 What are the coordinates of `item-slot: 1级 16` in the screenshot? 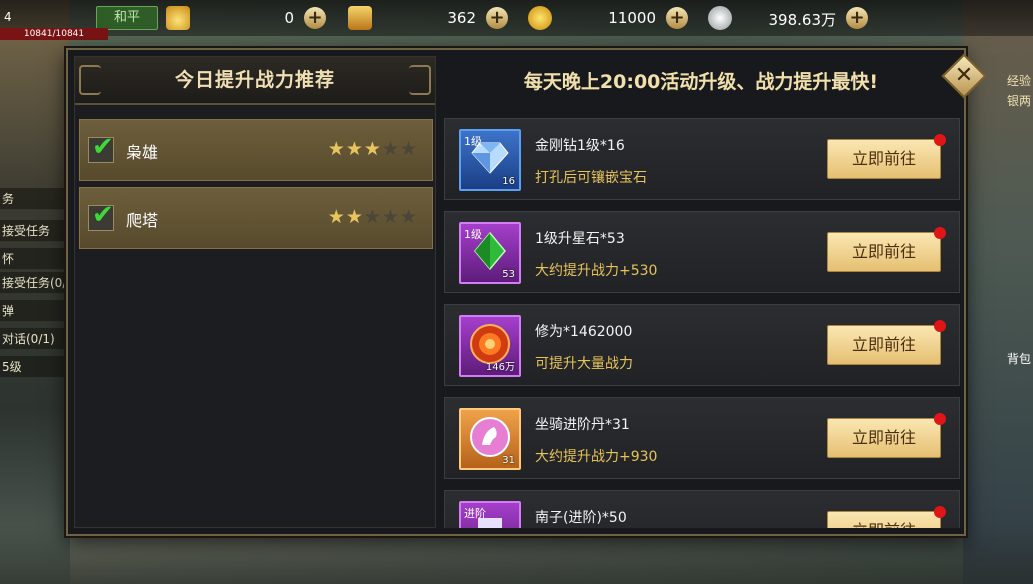 It's located at (490, 160).